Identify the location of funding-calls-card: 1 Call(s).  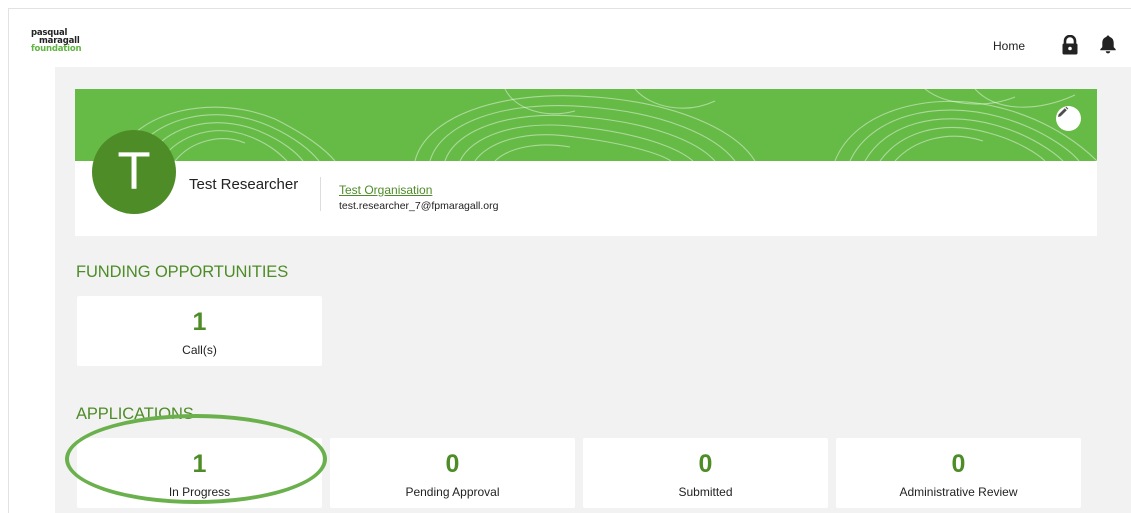
(199, 331).